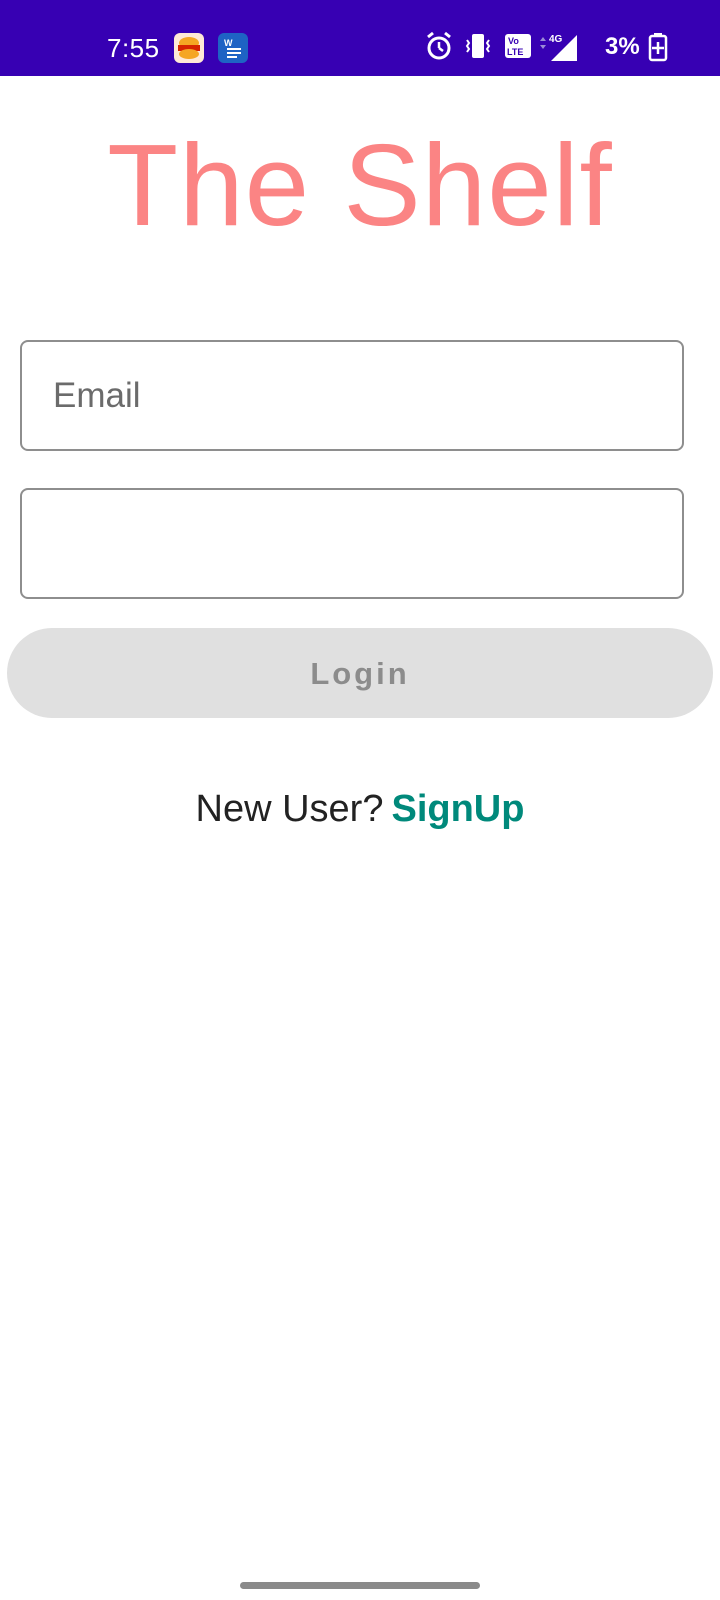 This screenshot has width=720, height=1600. I want to click on signup-row: New User? SignUp, so click(360, 809).